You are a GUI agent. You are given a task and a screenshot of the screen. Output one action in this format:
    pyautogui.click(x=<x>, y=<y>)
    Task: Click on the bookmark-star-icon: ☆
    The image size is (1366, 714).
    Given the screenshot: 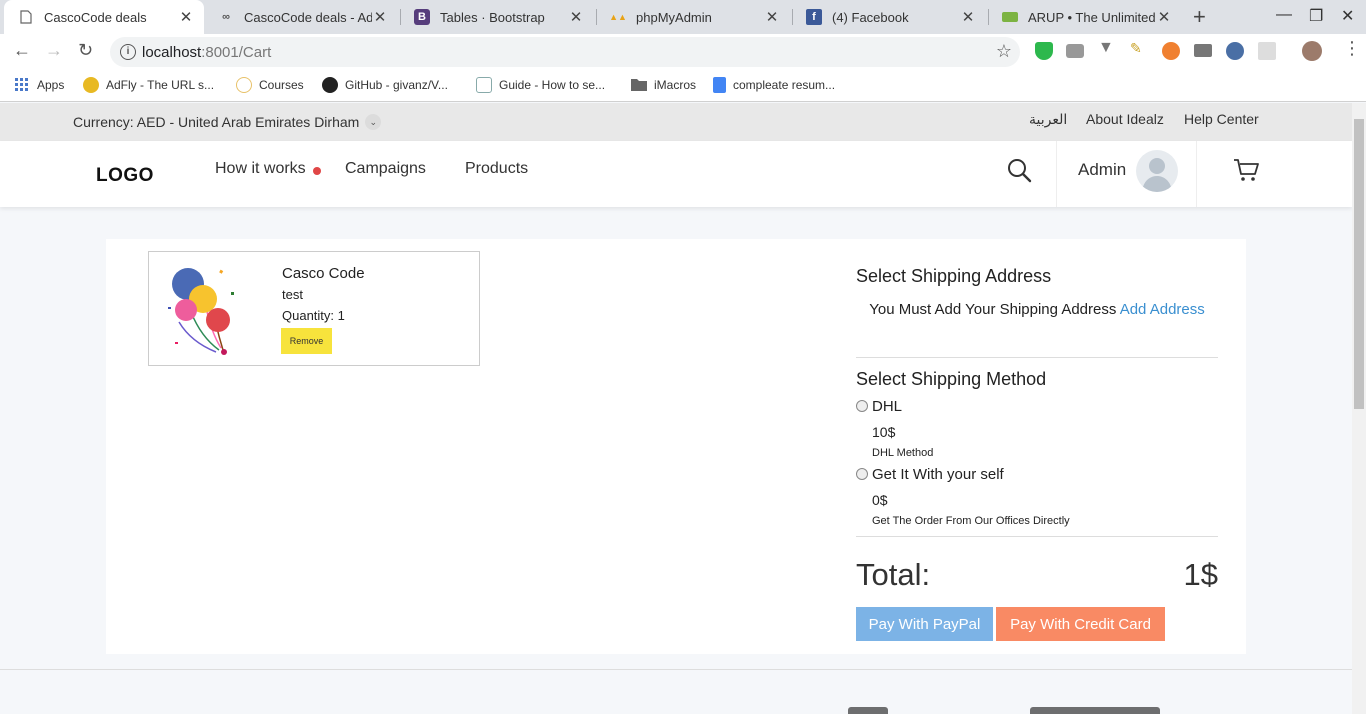 What is the action you would take?
    pyautogui.click(x=1004, y=51)
    